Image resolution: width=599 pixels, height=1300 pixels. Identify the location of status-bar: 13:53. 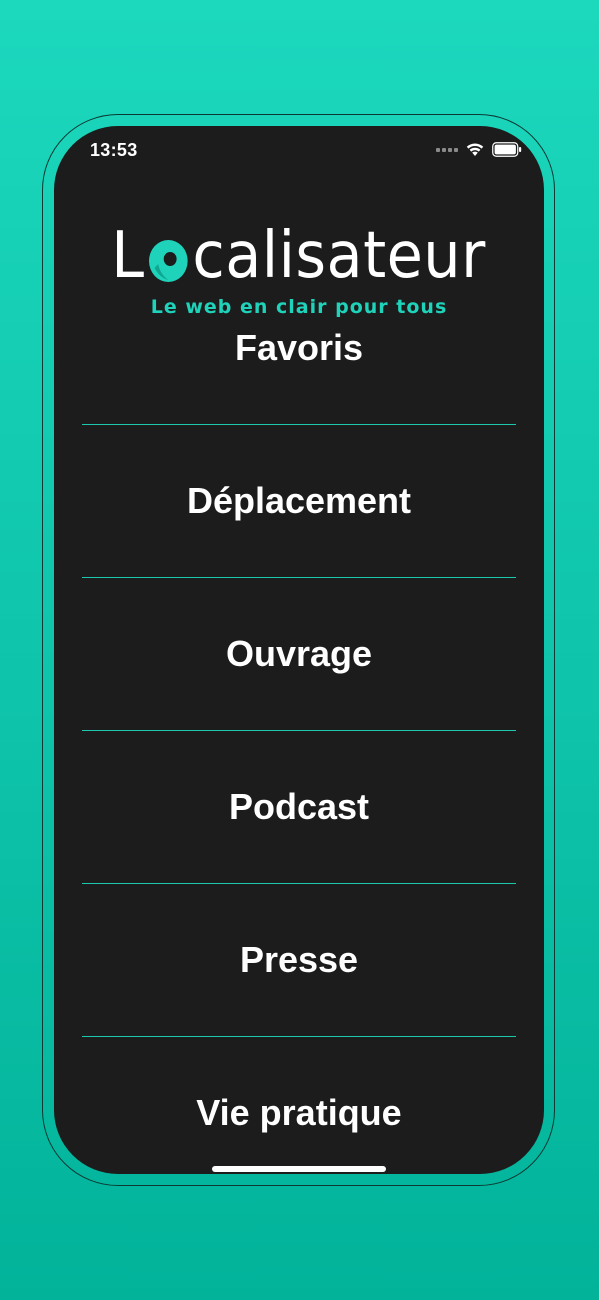
(299, 150).